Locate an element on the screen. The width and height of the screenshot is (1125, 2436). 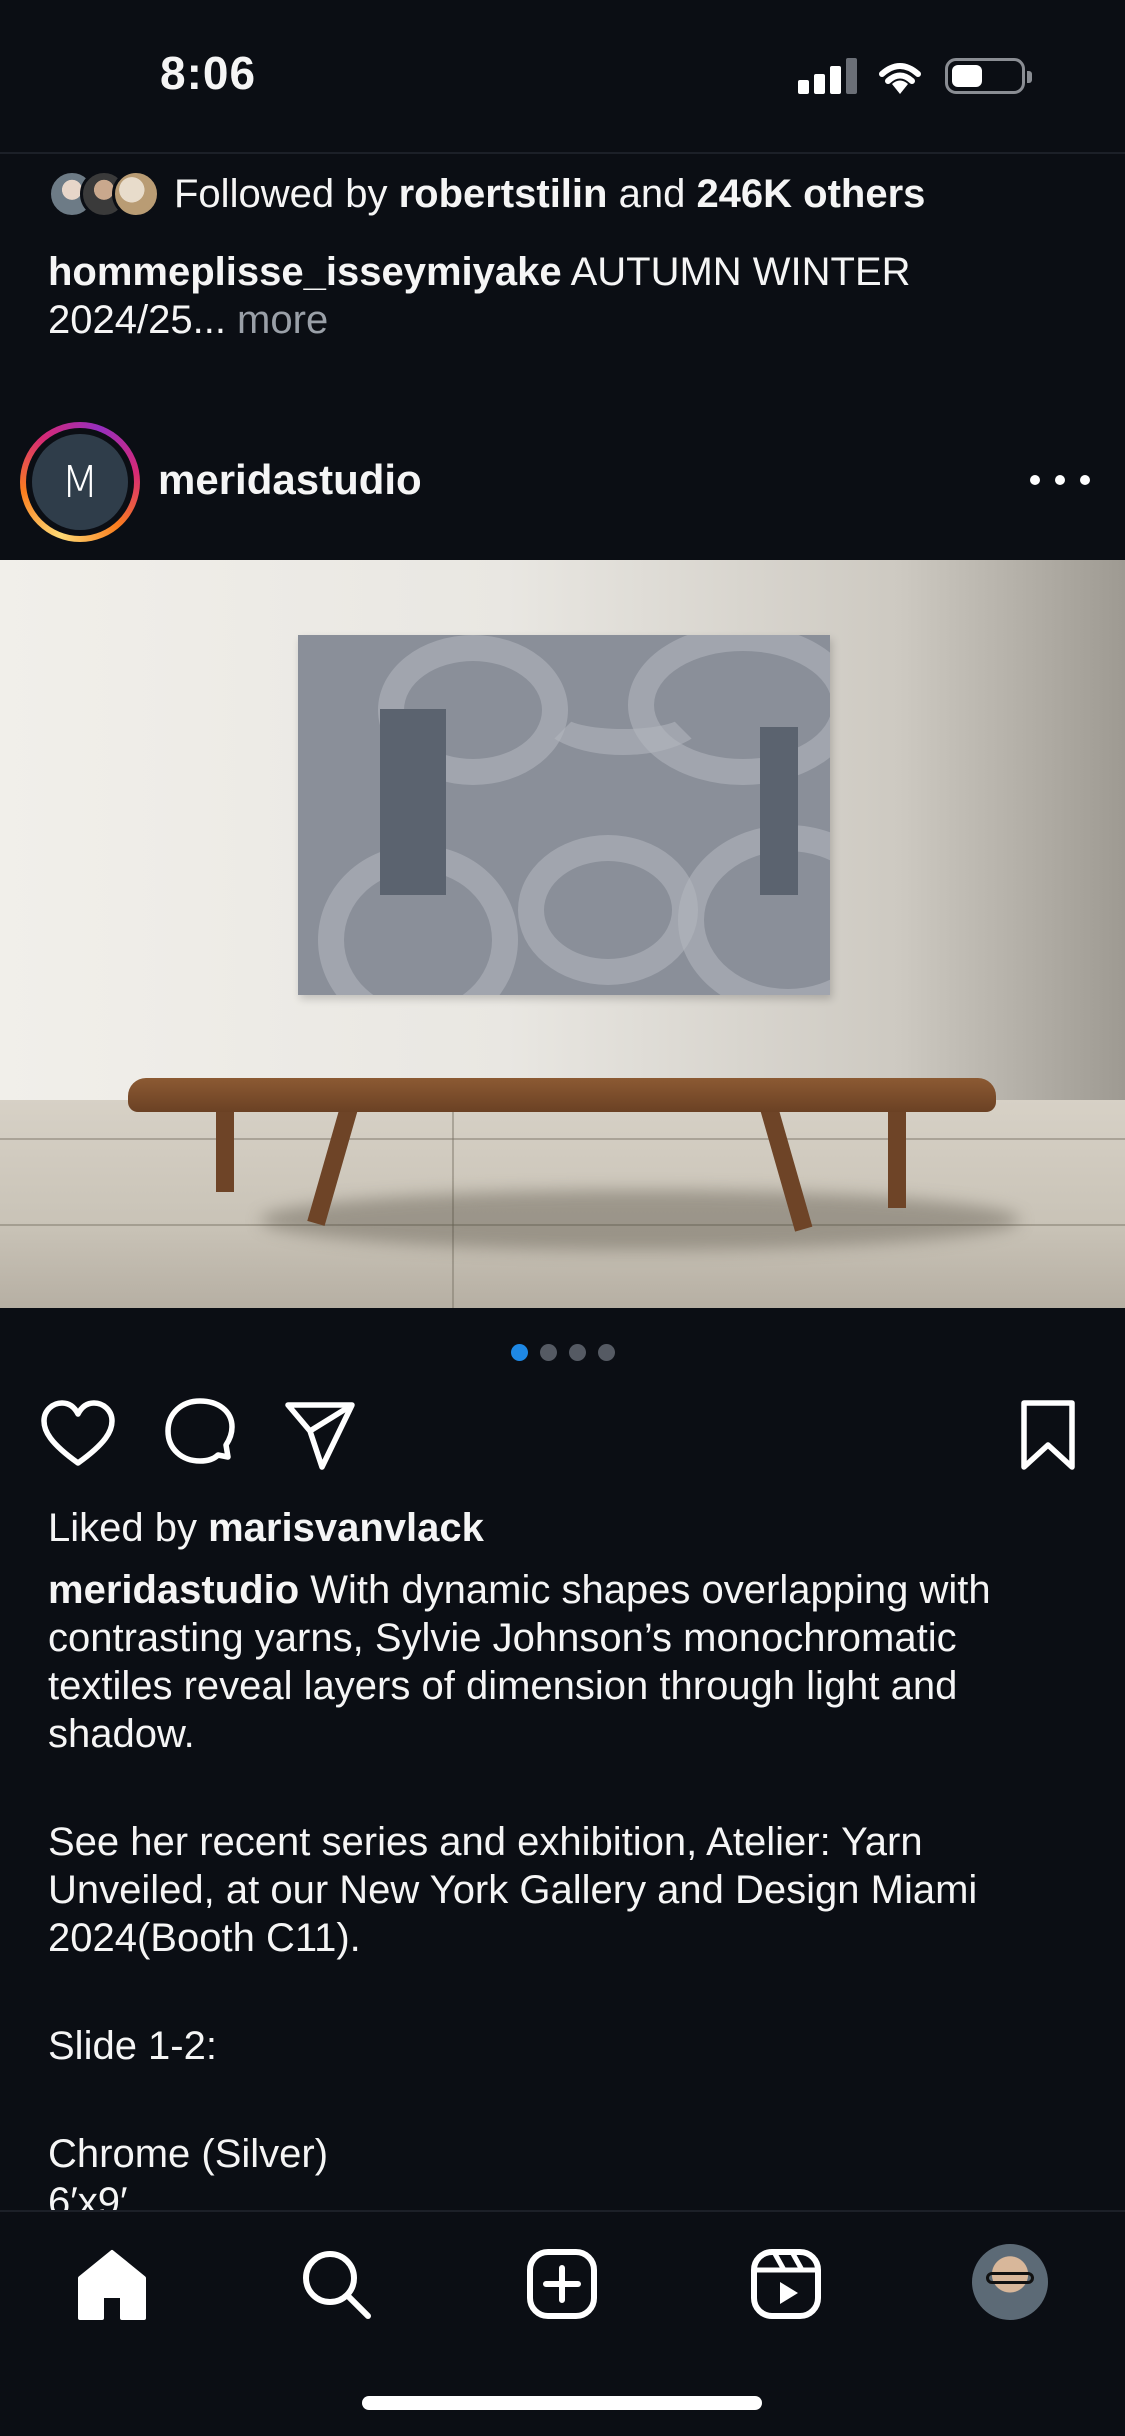
post-header: M meridastudio is located at coordinates (562, 481).